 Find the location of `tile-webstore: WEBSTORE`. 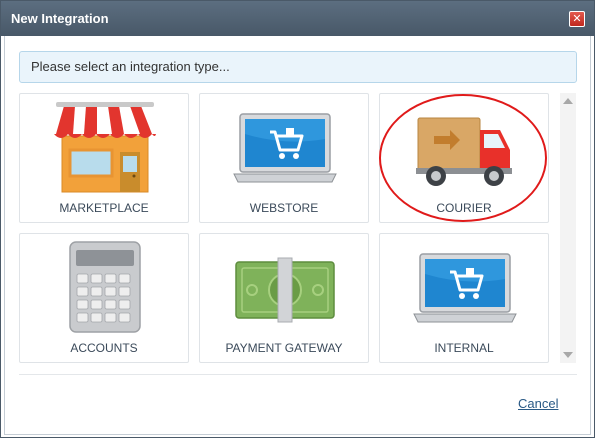

tile-webstore: WEBSTORE is located at coordinates (284, 158).